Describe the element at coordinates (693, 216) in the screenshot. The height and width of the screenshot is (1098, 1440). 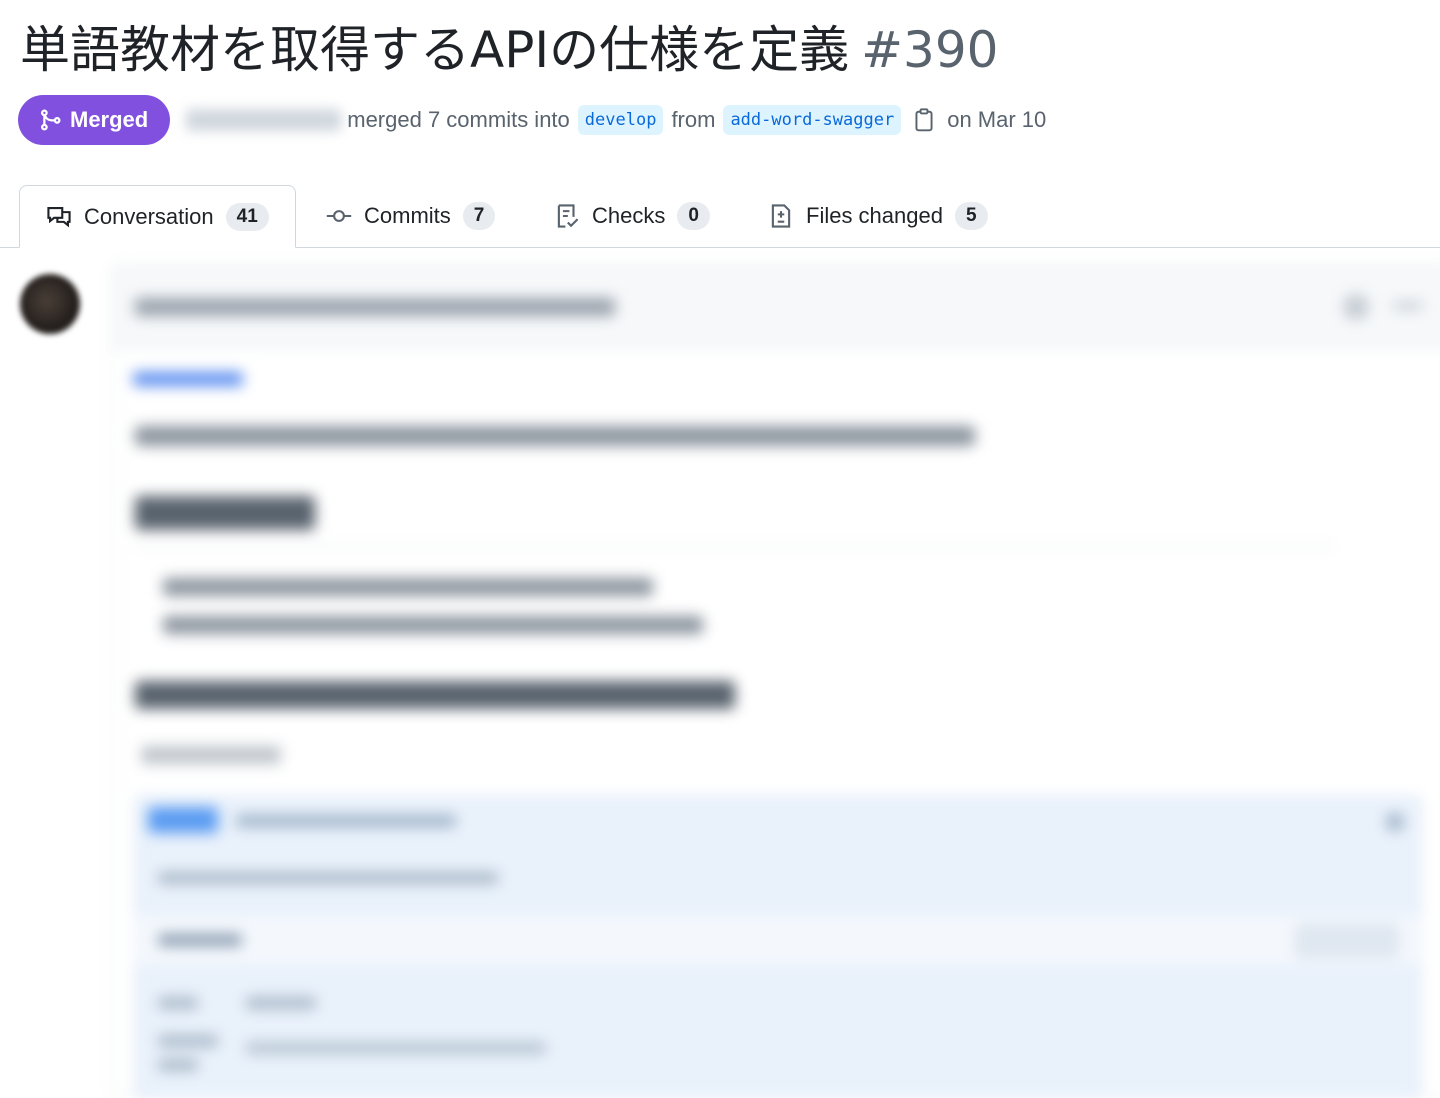
I see `tab-checks-count: 0` at that location.